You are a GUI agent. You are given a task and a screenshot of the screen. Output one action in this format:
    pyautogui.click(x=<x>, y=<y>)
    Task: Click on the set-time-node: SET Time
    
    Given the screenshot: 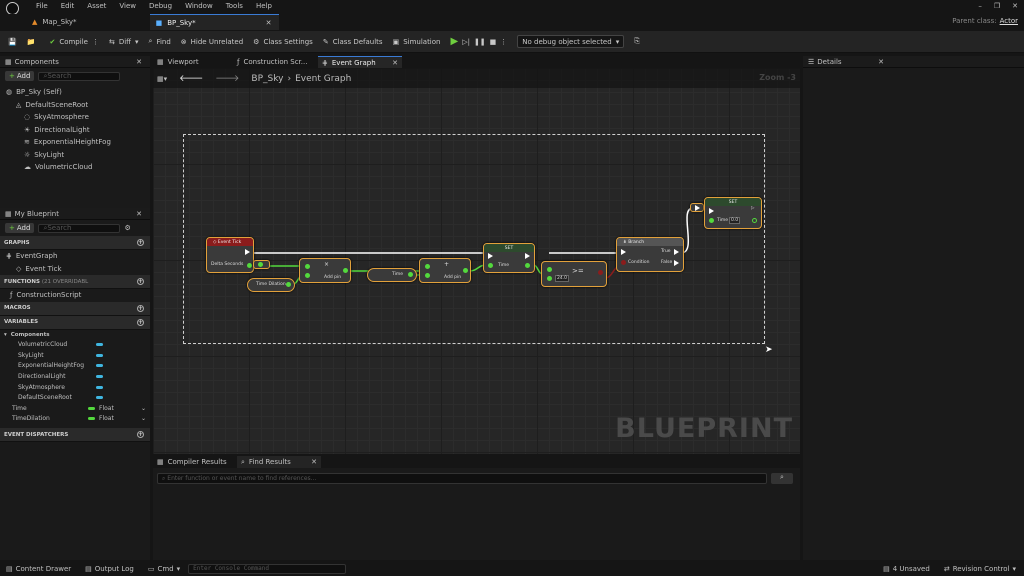 What is the action you would take?
    pyautogui.click(x=509, y=258)
    